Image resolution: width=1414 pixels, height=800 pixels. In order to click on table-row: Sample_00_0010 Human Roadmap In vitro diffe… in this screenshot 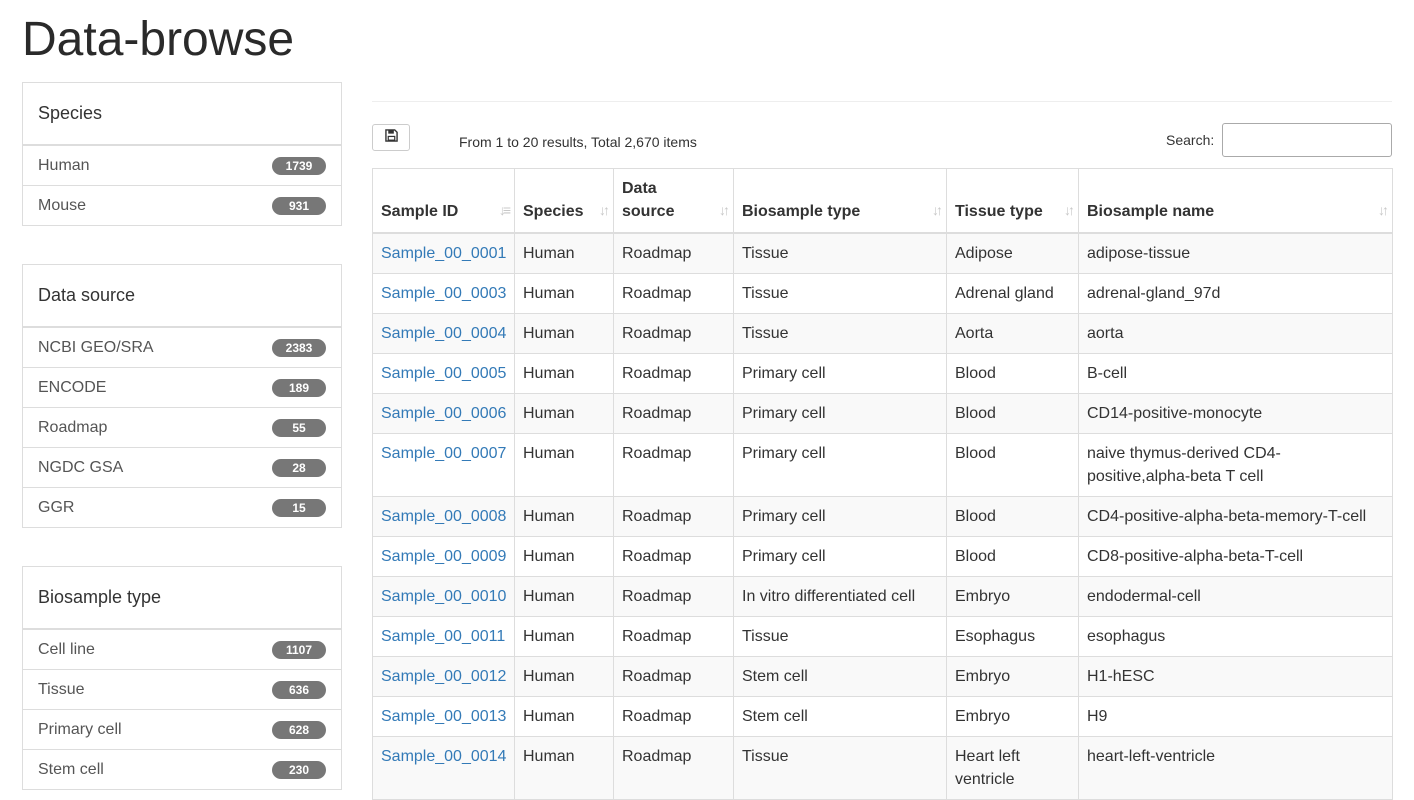, I will do `click(882, 596)`.